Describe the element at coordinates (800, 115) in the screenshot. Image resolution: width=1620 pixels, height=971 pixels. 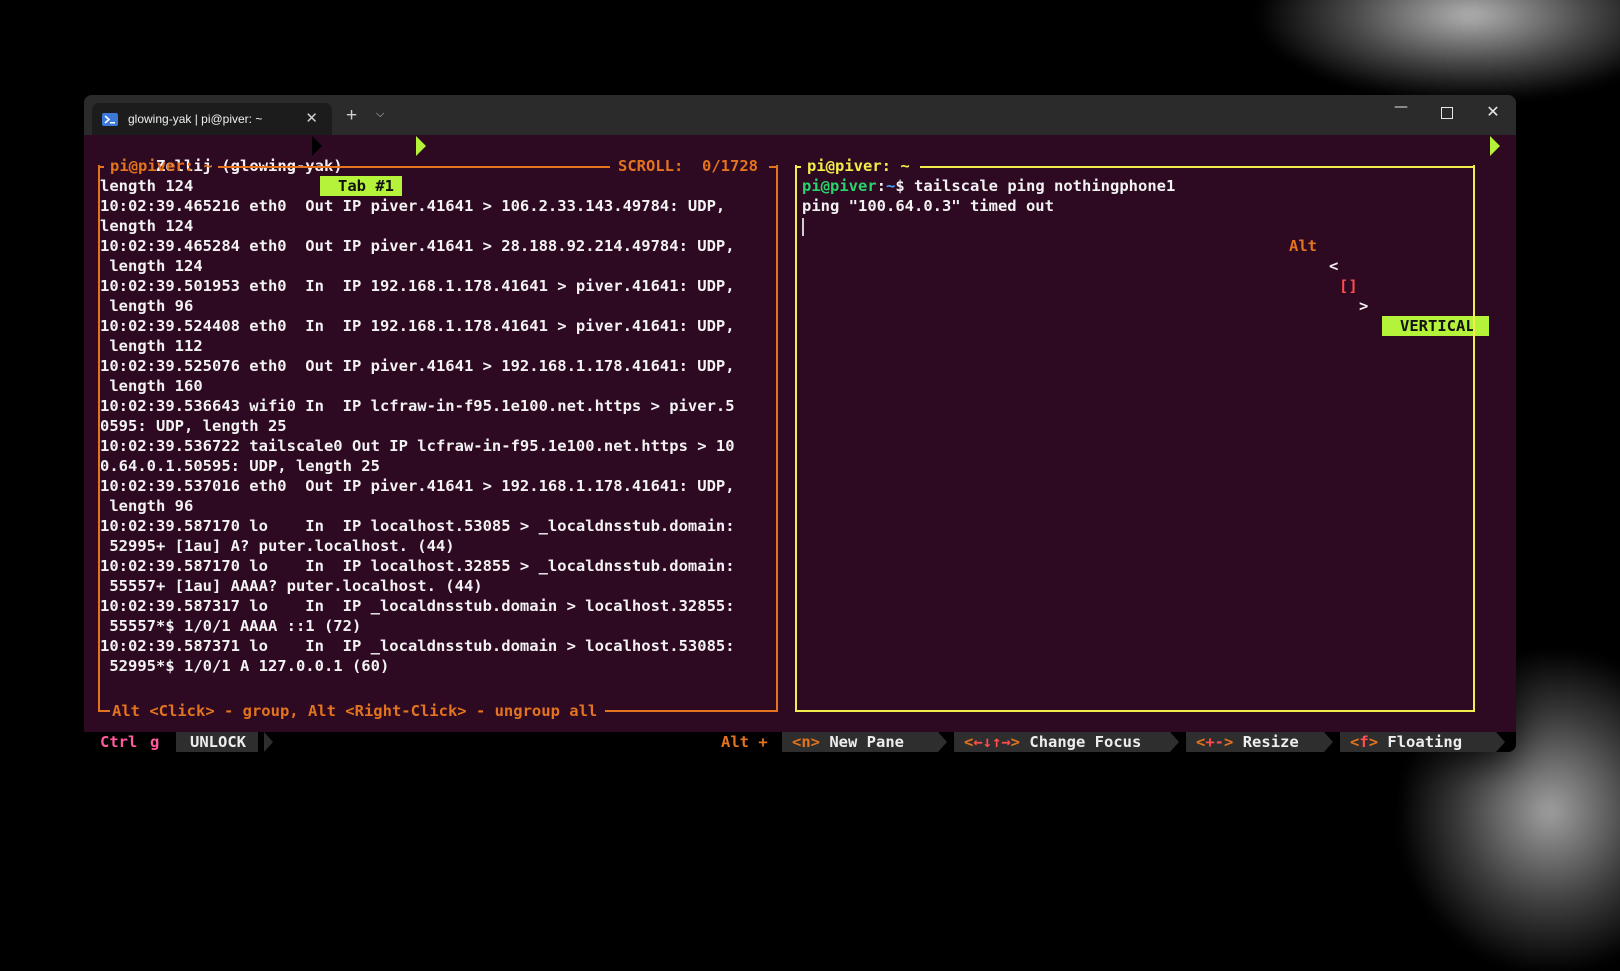
I see `title-bar: glowing-yak | pi@piver: ~ ✕ + ⌵ — ✕` at that location.